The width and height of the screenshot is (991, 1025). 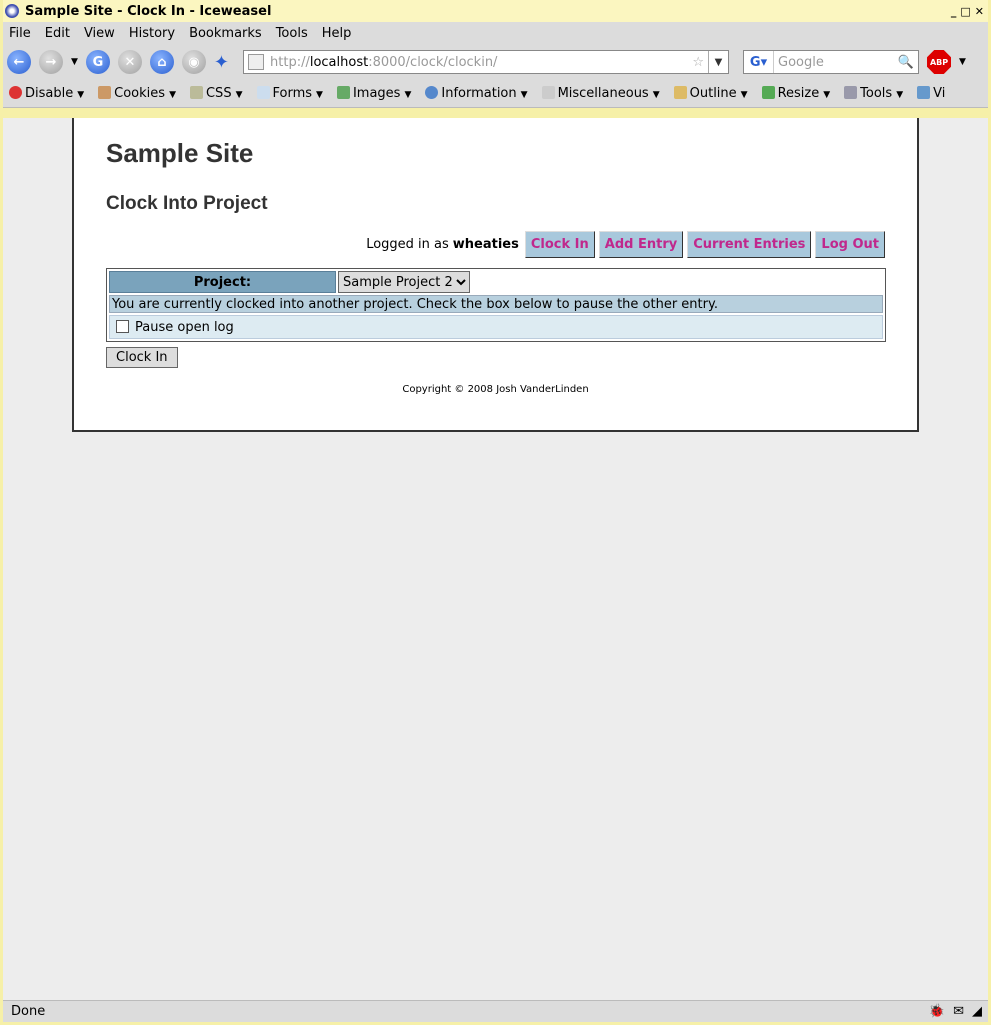 What do you see at coordinates (152, 33) in the screenshot?
I see `menu-history: History` at bounding box center [152, 33].